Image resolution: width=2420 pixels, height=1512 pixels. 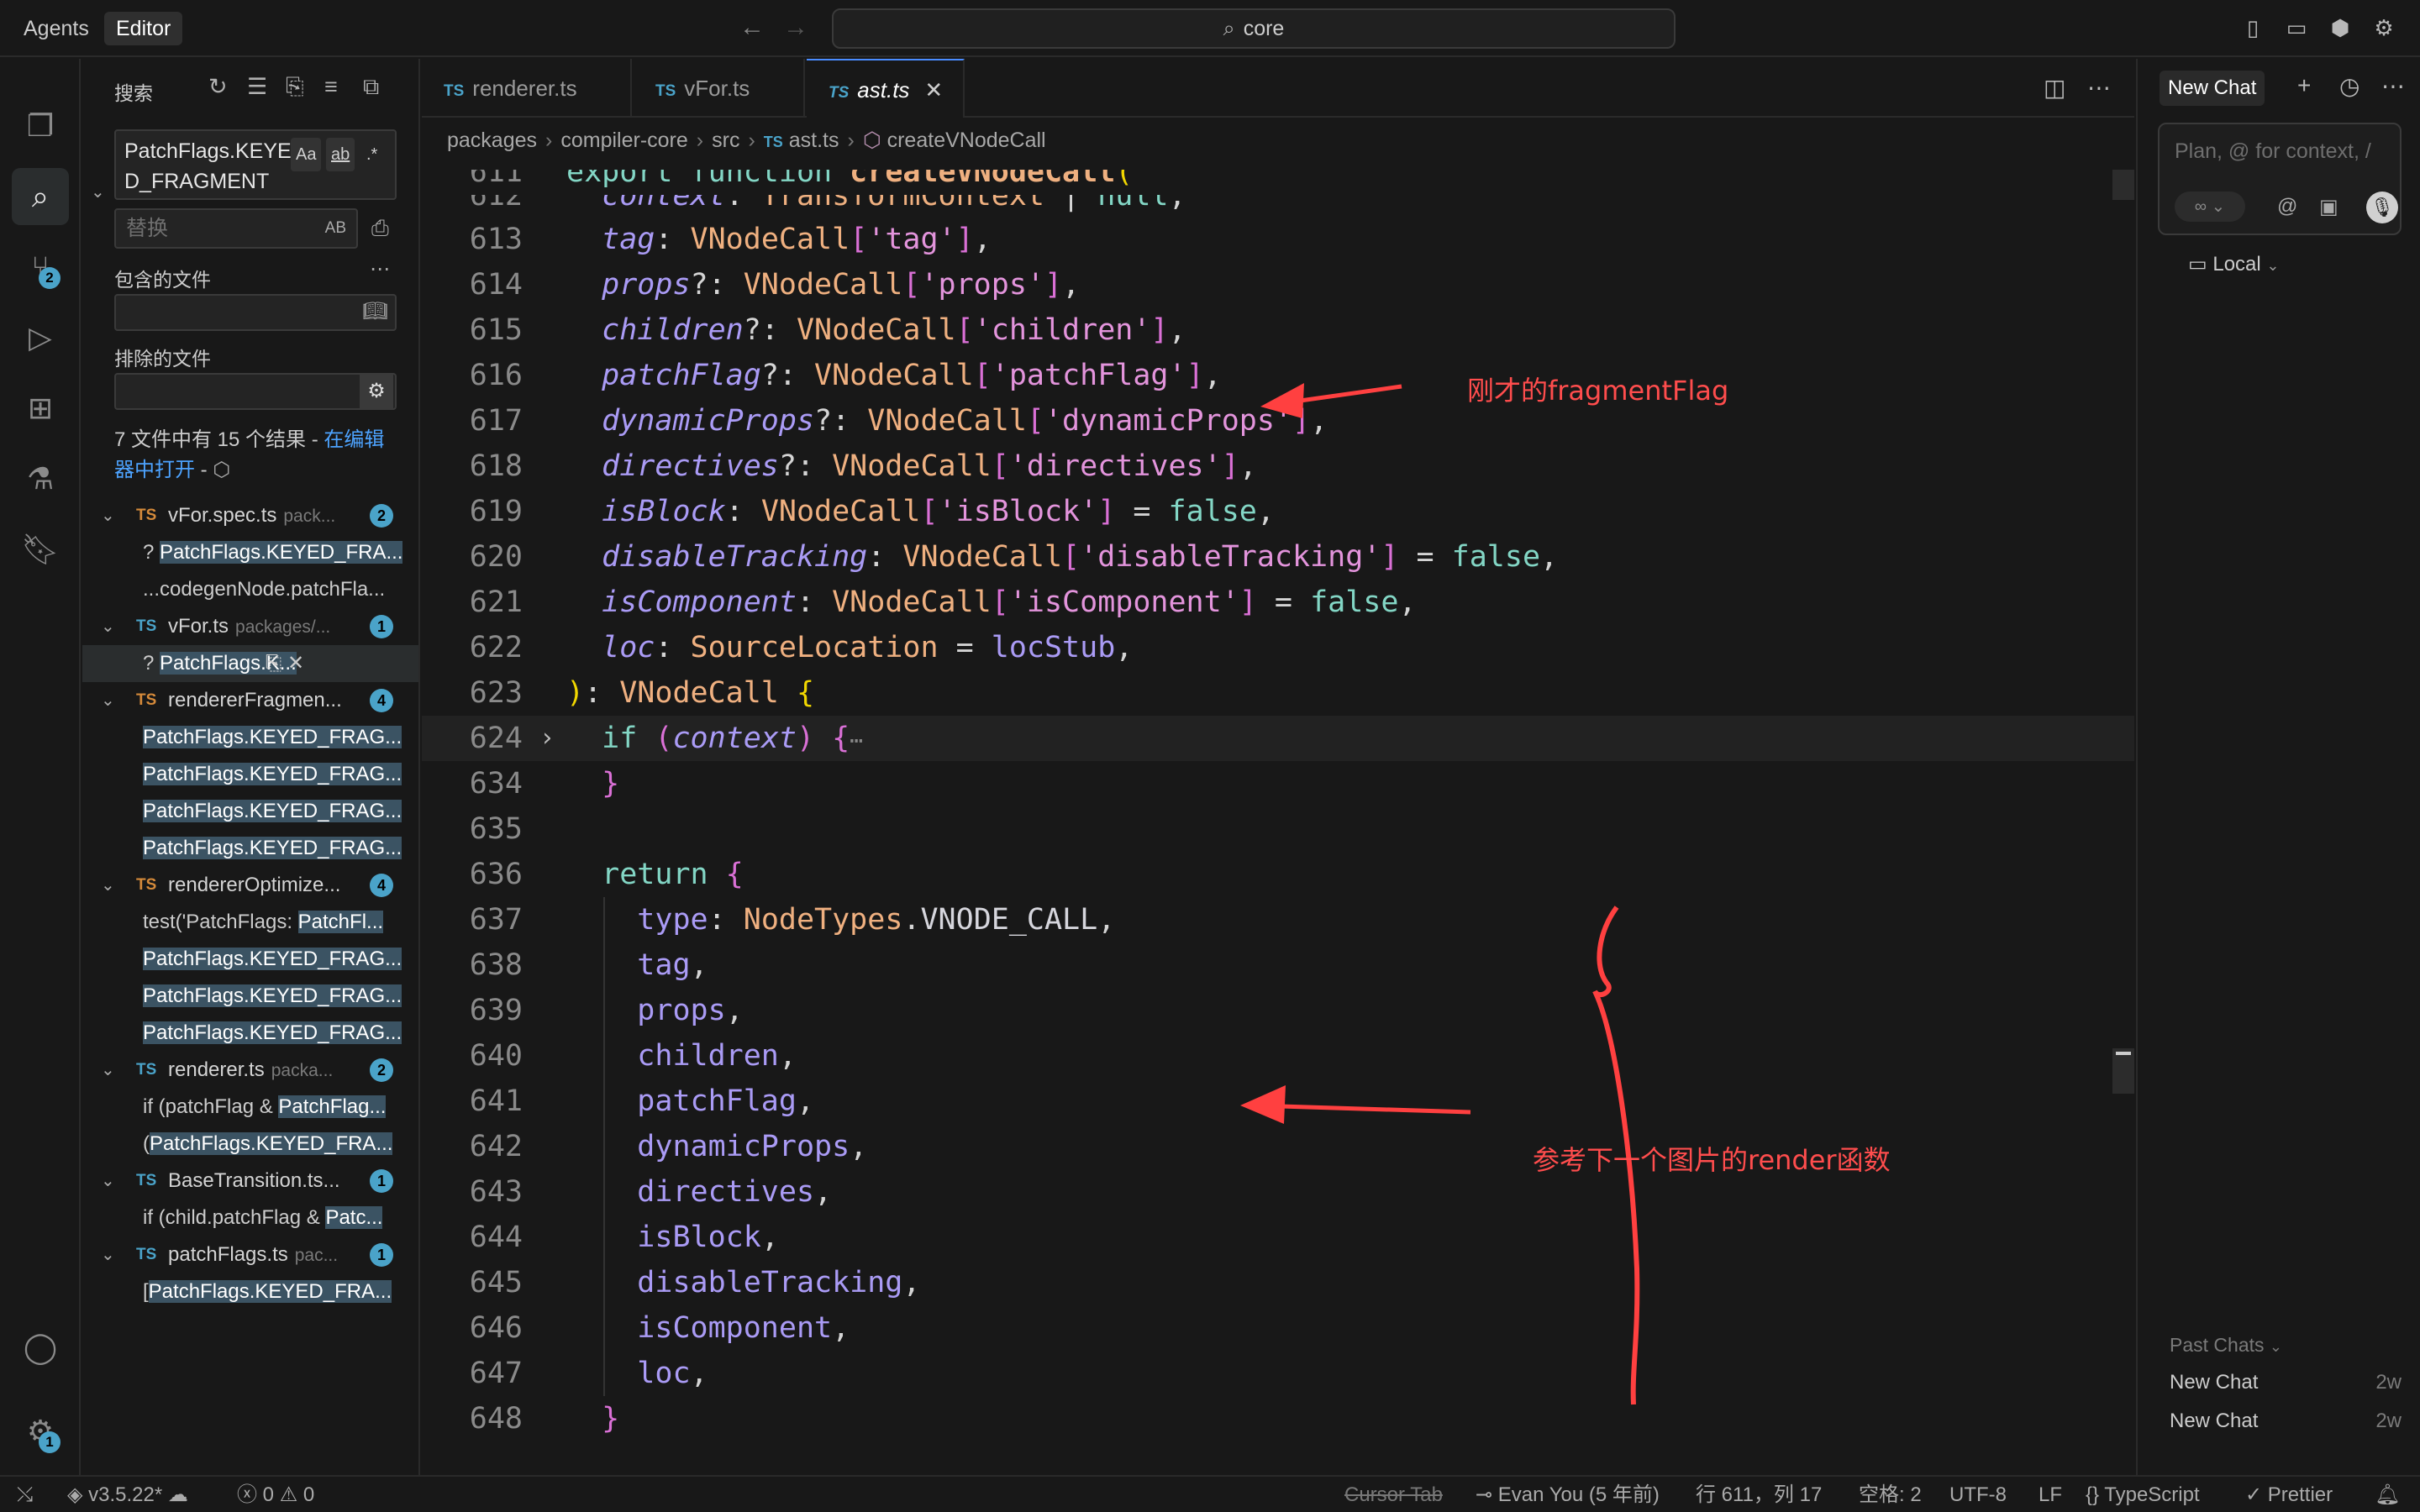 What do you see at coordinates (2210, 207) in the screenshot?
I see `agent-mode-selector: ∞ ⌄` at bounding box center [2210, 207].